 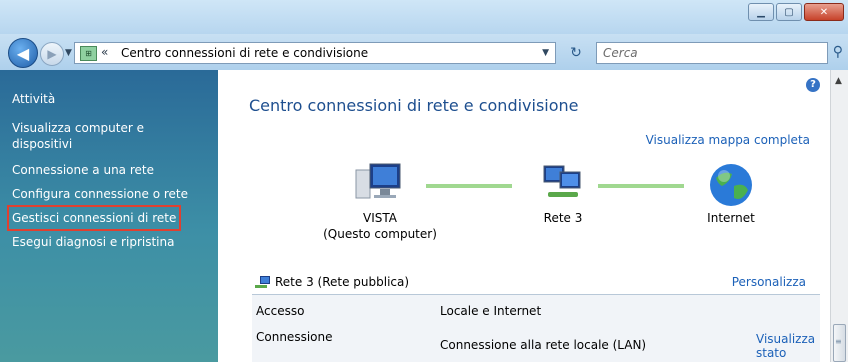 What do you see at coordinates (93, 242) in the screenshot?
I see `sidebar-item-diagnose-repair: Esegui diagnosi e ripristina` at bounding box center [93, 242].